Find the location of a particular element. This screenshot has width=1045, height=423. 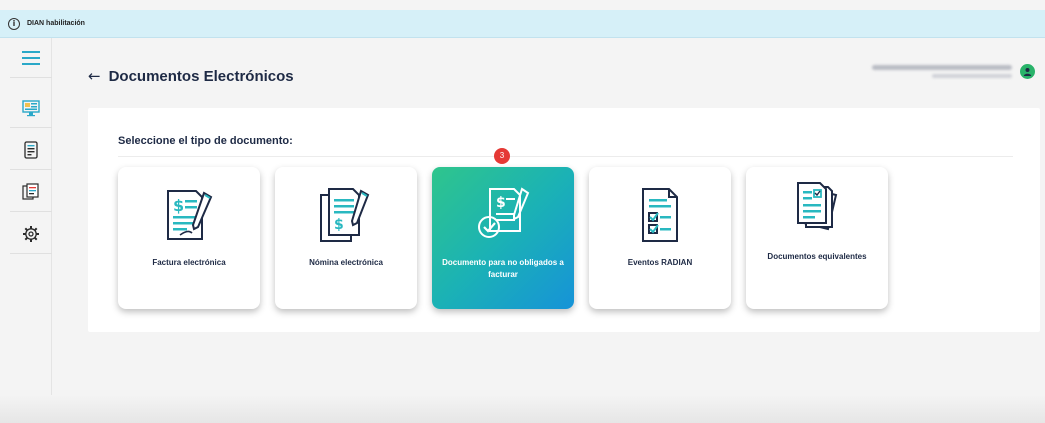

card-factura-electronica: $ Factura electrónica is located at coordinates (189, 238).